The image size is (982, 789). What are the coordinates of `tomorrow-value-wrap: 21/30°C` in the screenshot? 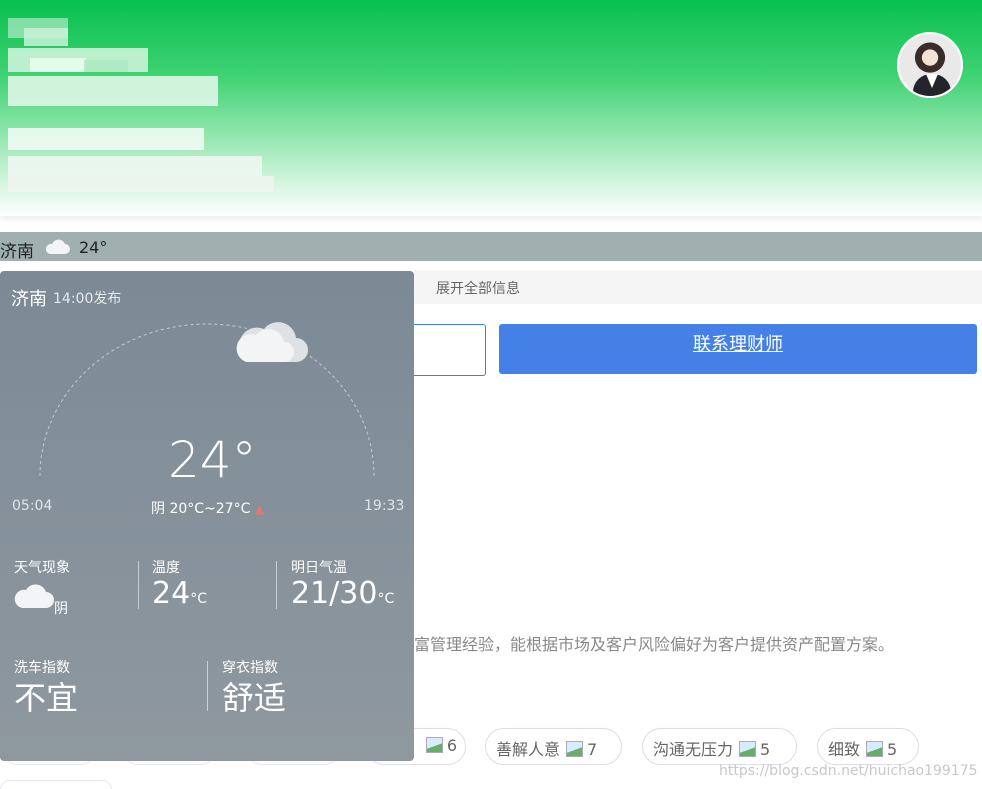 It's located at (342, 593).